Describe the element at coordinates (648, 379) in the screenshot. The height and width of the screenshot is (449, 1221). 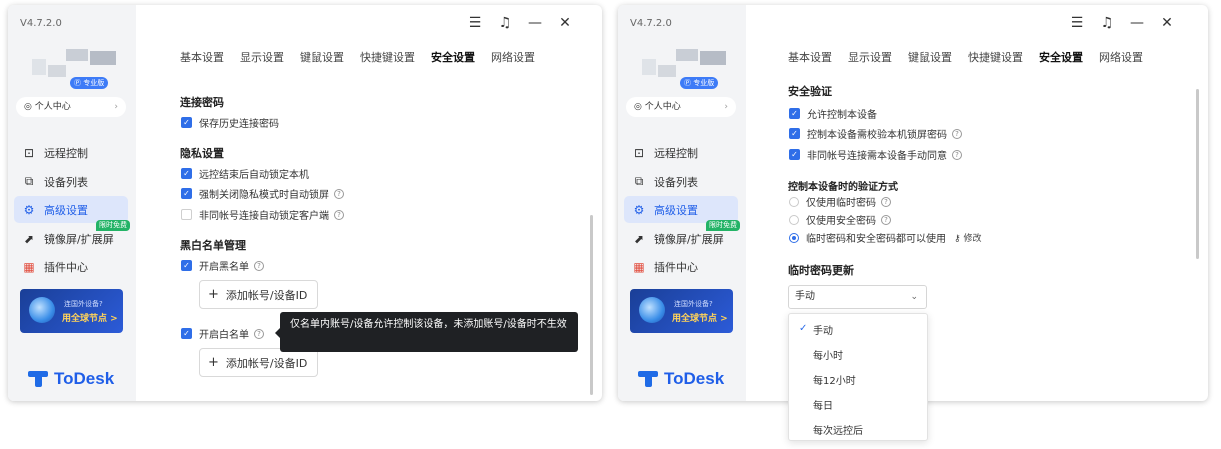
I see `todesk-logo-icon` at that location.